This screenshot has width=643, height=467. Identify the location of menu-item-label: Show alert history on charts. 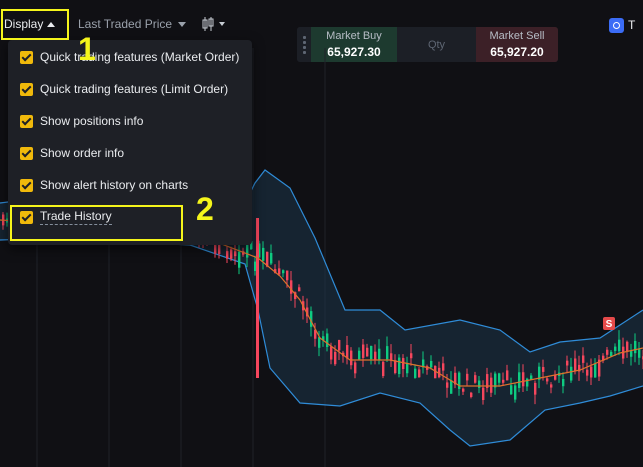
(114, 185).